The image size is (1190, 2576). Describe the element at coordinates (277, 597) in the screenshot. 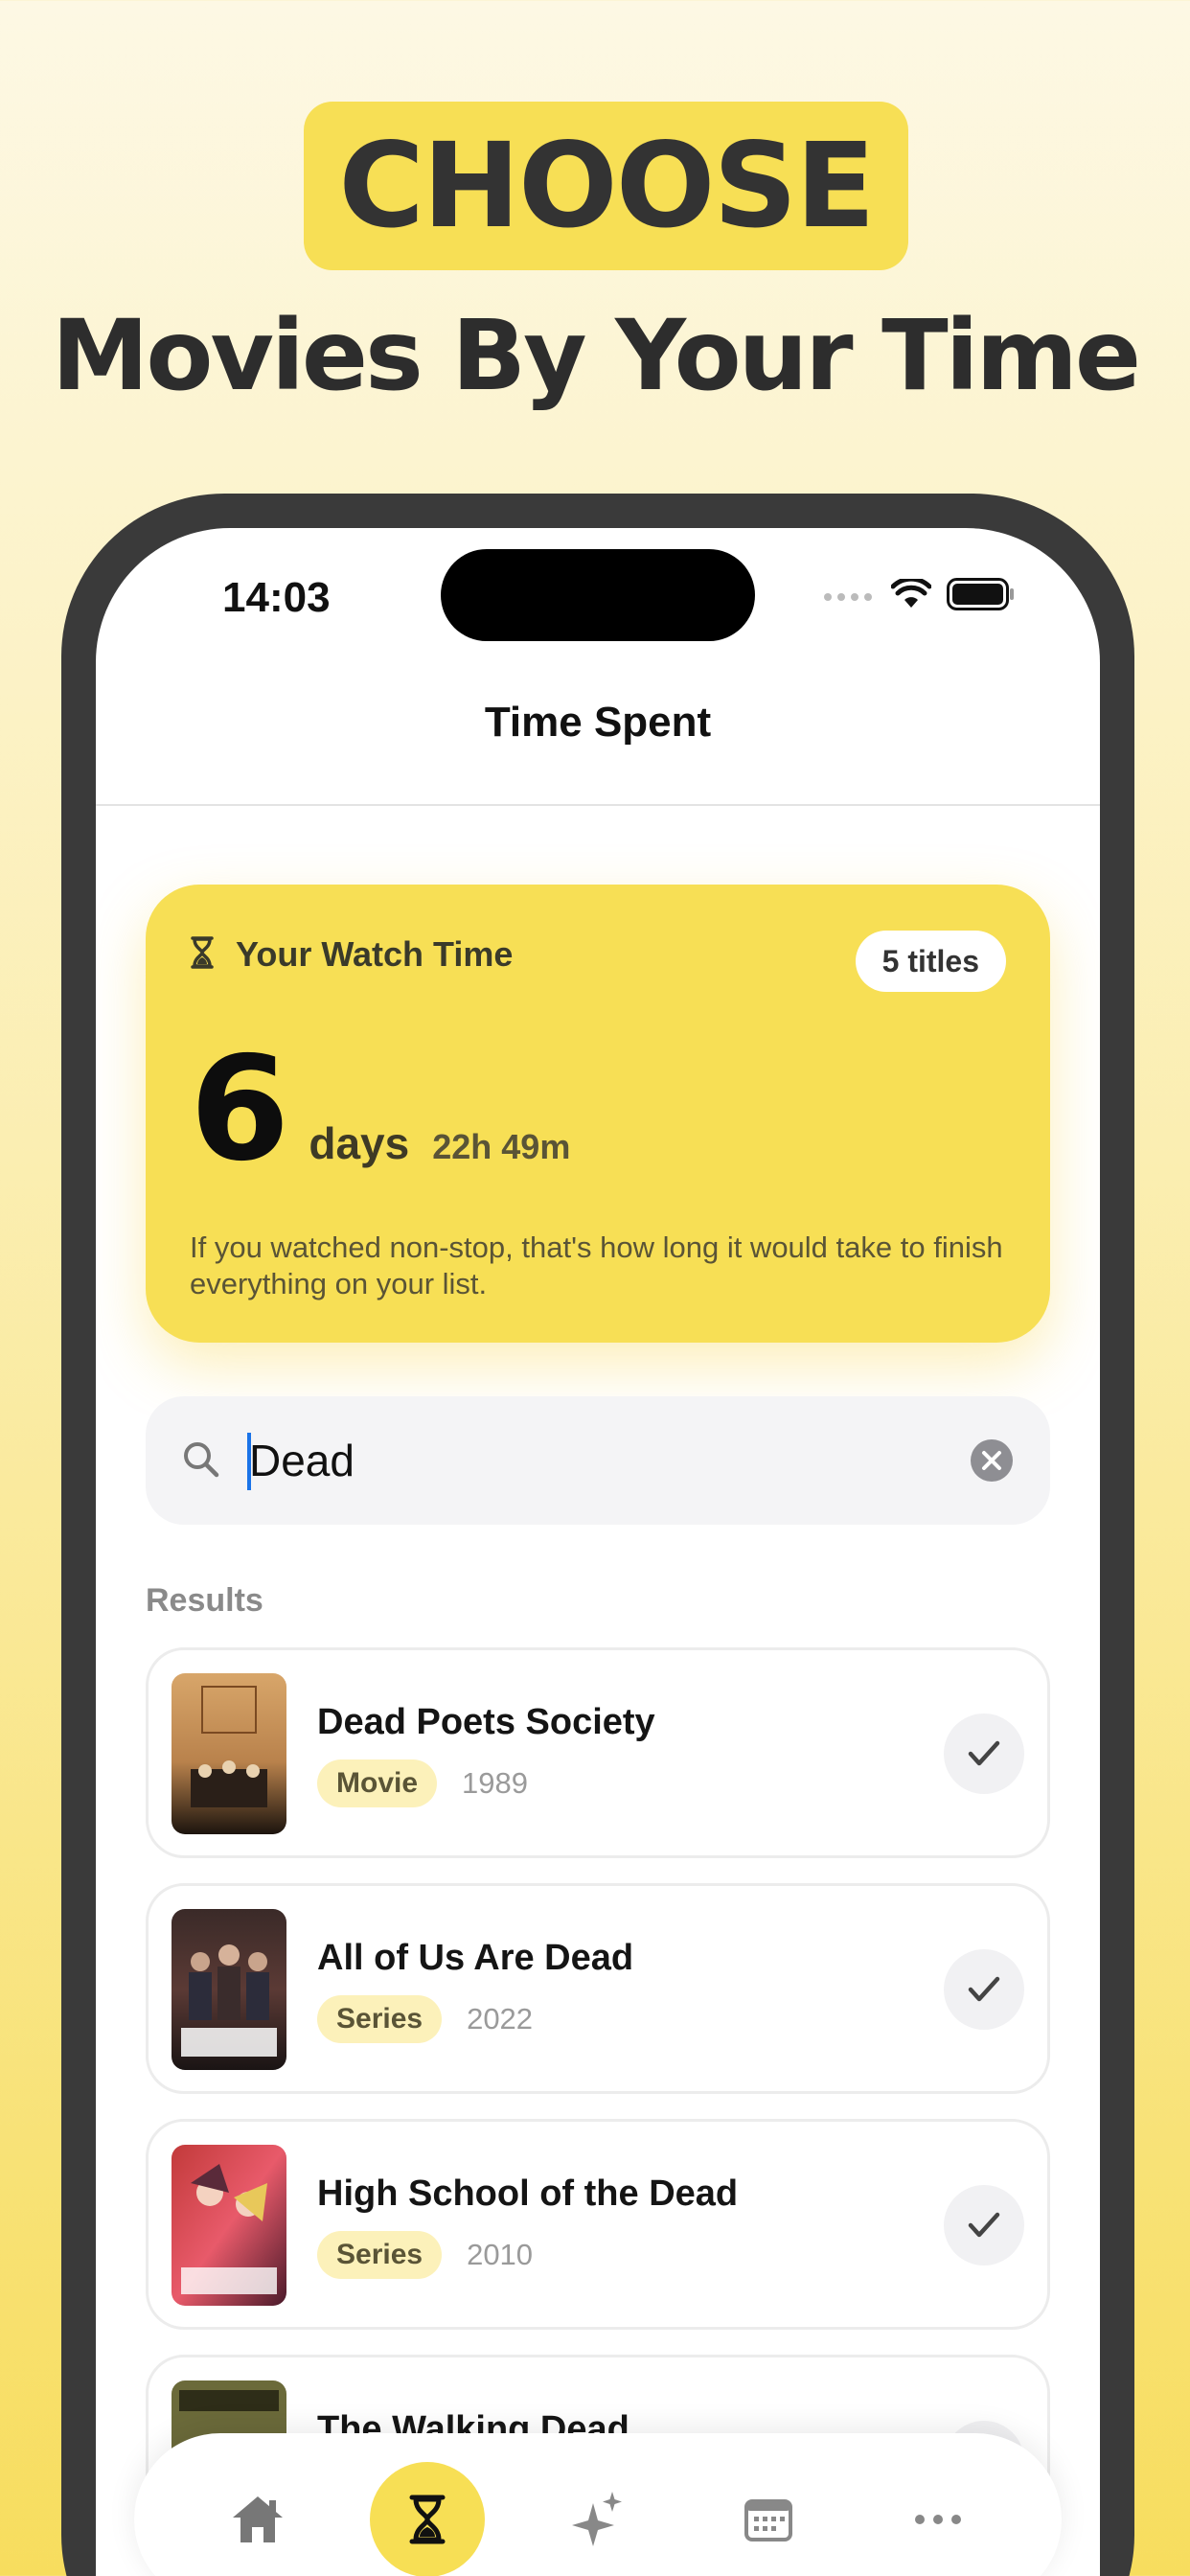

I see `status-time: 14:03` at that location.